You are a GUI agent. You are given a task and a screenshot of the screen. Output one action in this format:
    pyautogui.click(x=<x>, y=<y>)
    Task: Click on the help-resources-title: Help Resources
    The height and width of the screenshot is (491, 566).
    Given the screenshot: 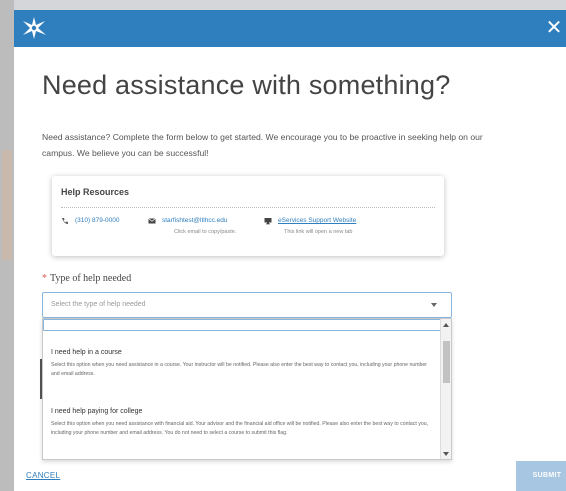 What is the action you would take?
    pyautogui.click(x=95, y=192)
    